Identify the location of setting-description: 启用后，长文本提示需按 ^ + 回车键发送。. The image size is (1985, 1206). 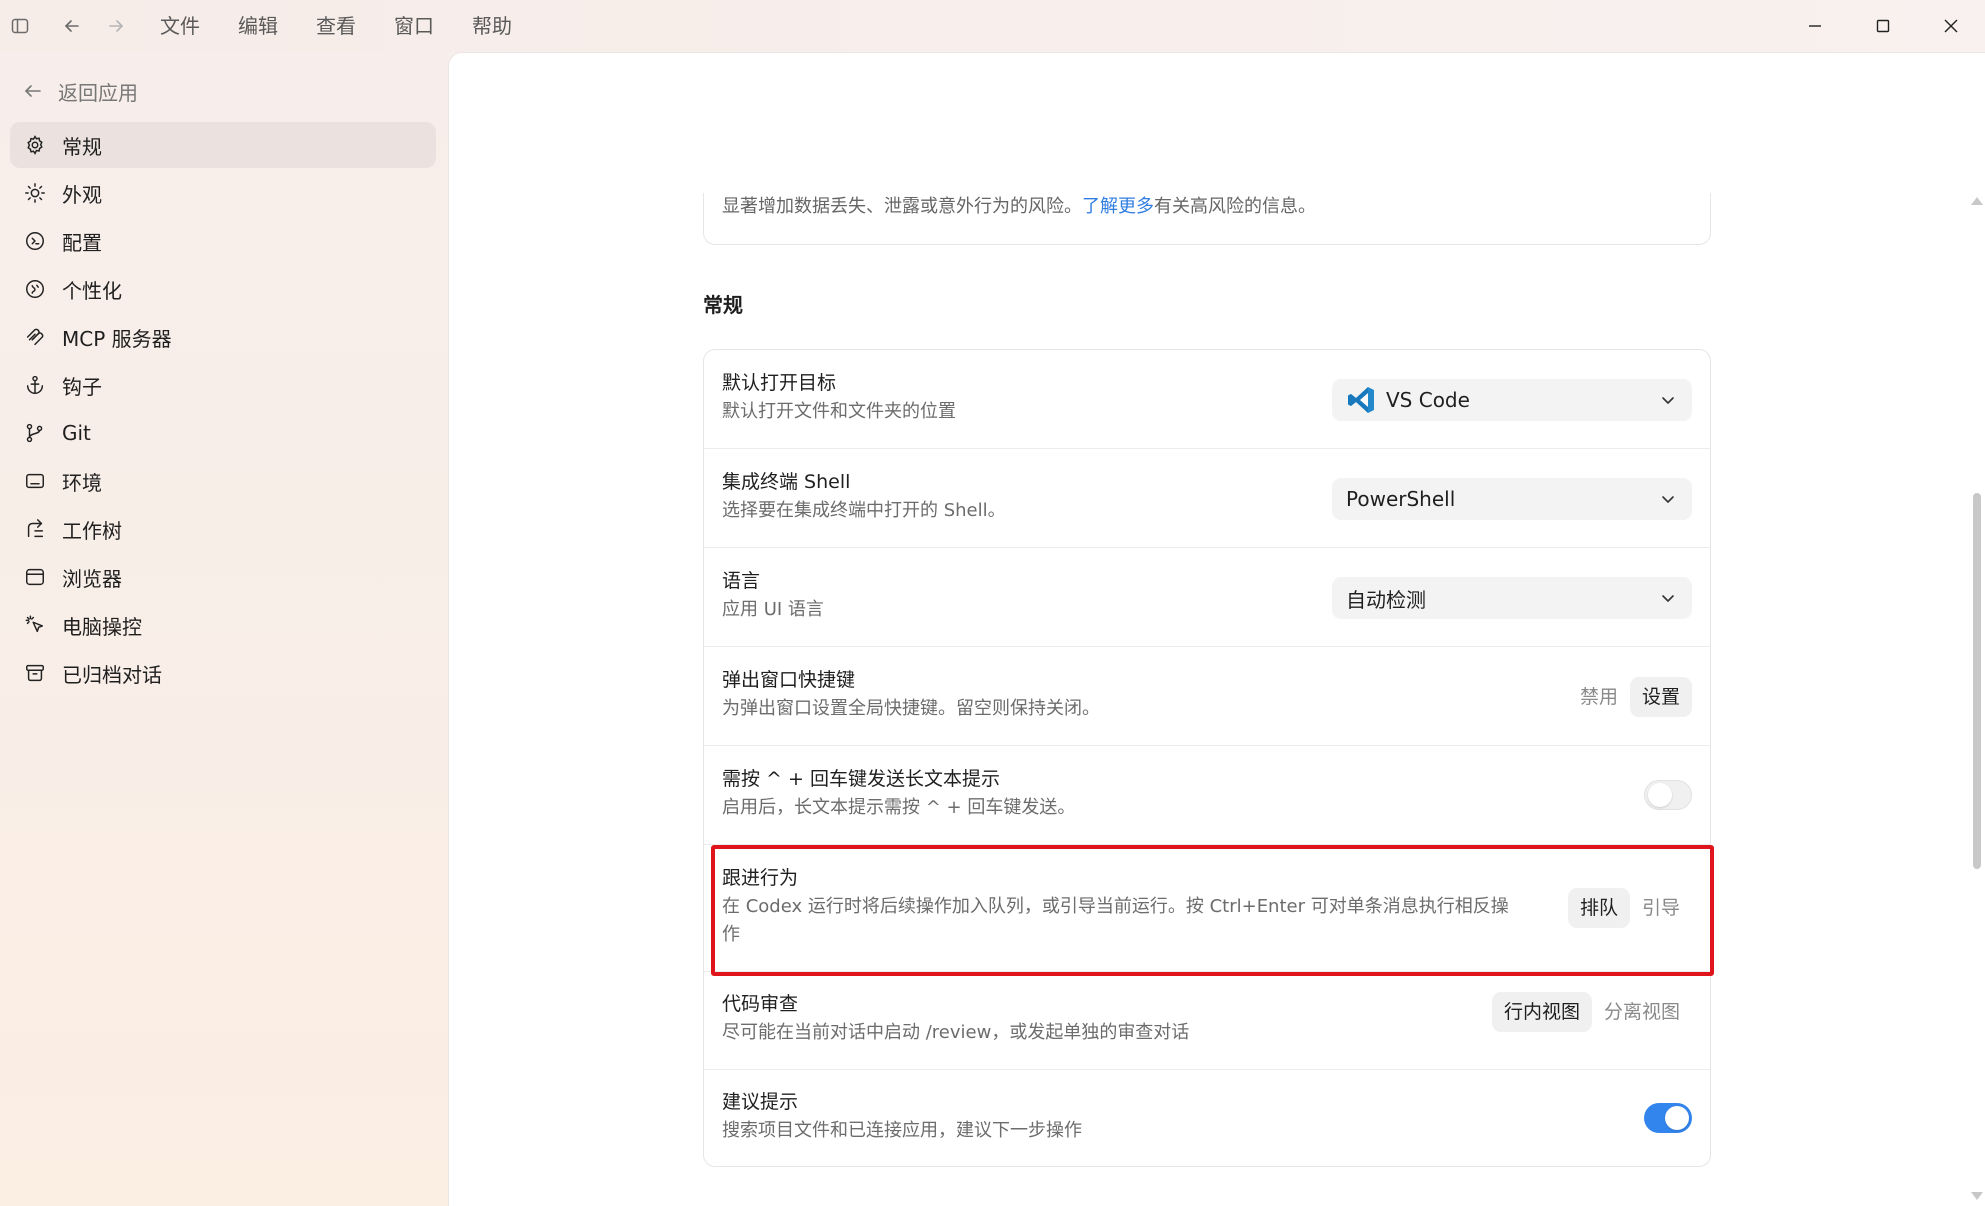
(899, 807).